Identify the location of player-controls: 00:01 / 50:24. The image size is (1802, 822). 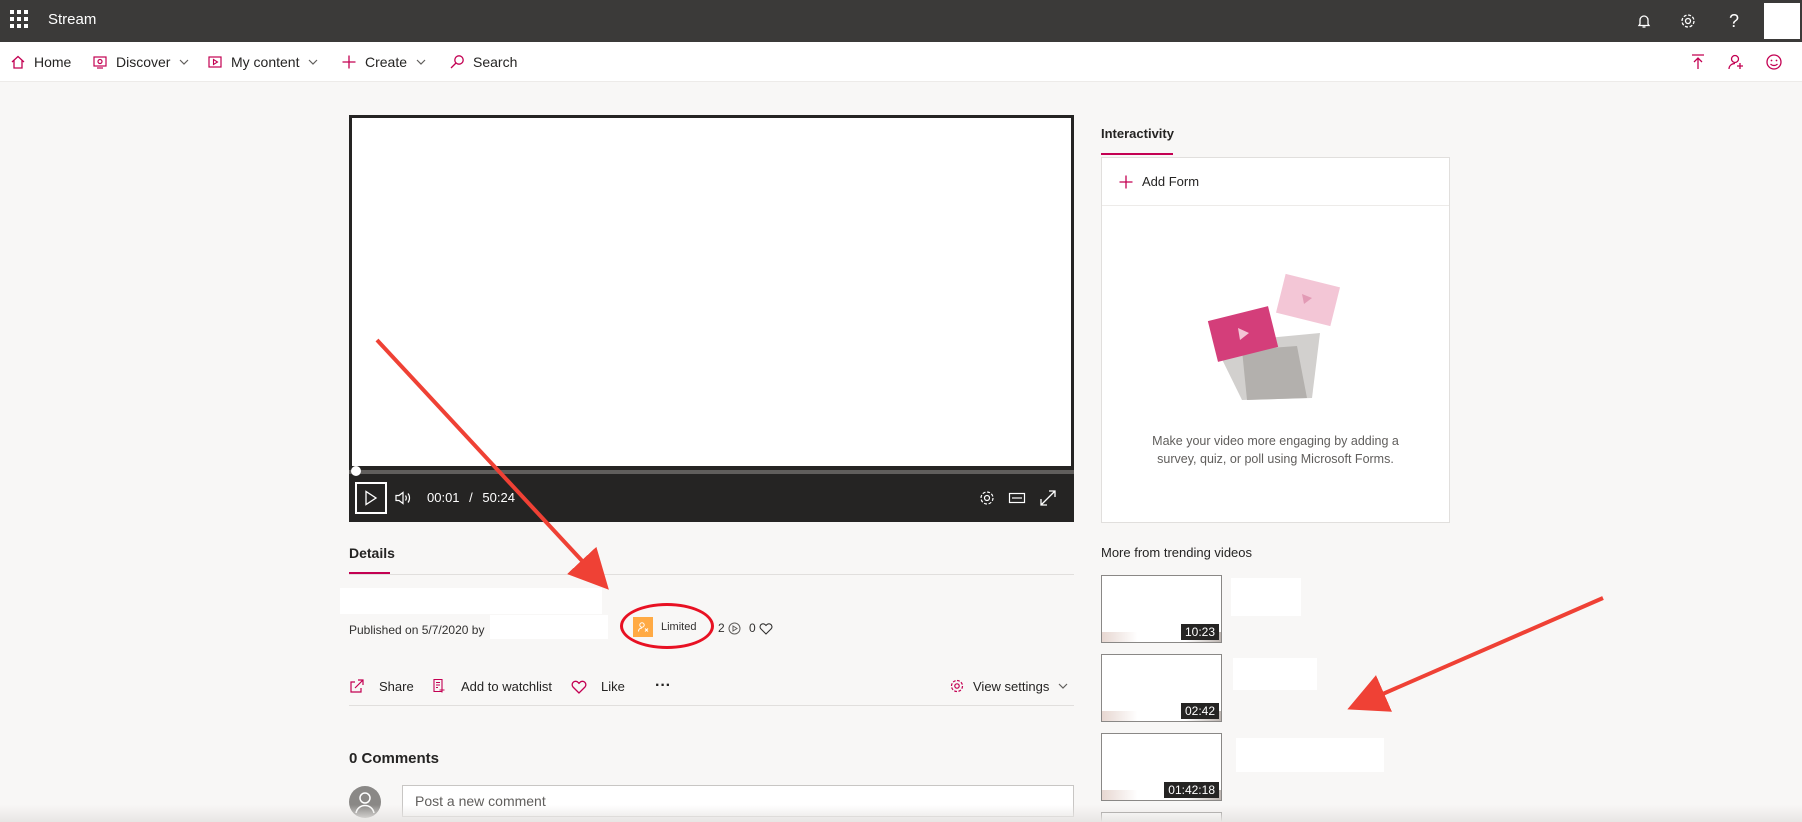
(711, 494).